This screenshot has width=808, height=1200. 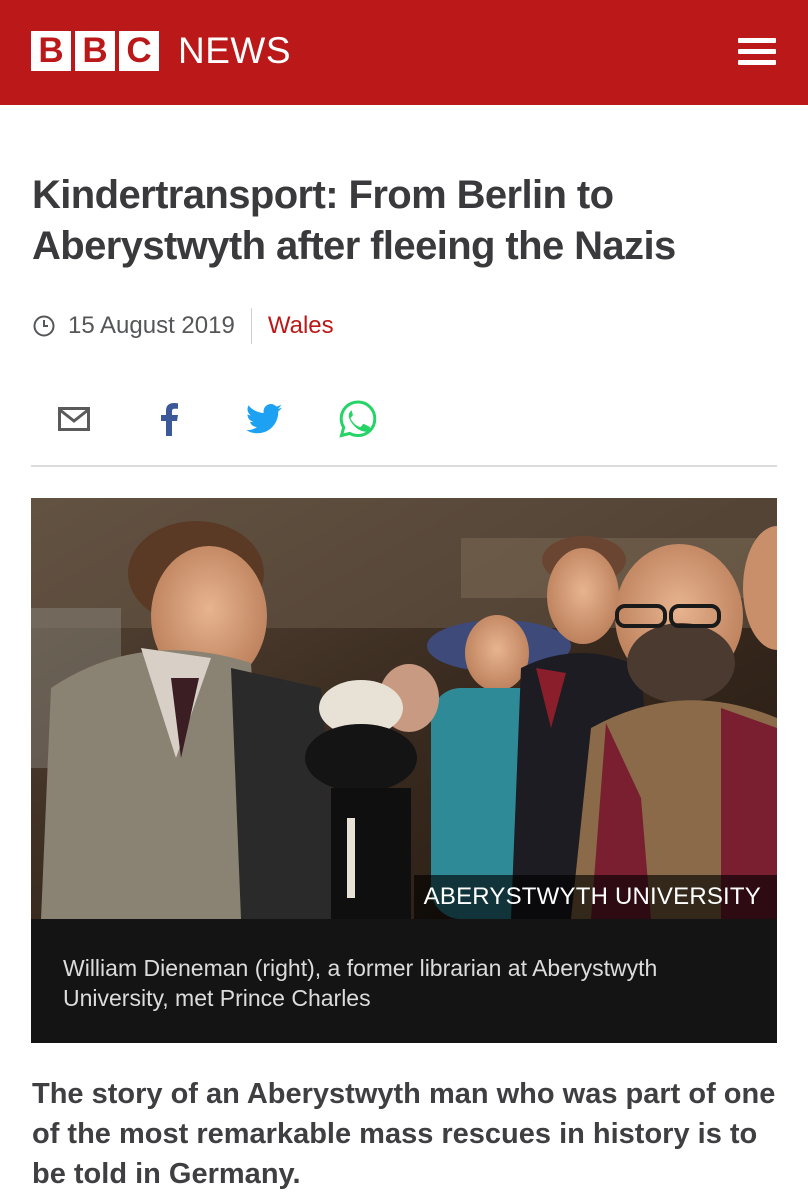 I want to click on article-date: 15 August 2019, so click(x=151, y=325).